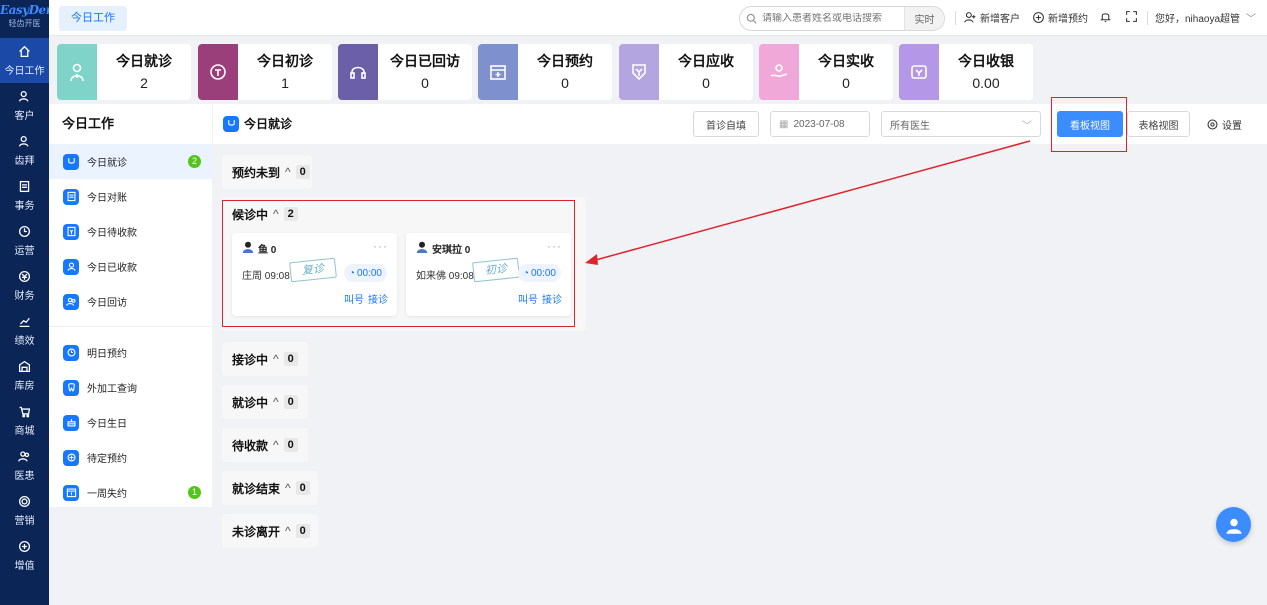 This screenshot has width=1267, height=605. I want to click on assistant-icon, so click(1233, 526).